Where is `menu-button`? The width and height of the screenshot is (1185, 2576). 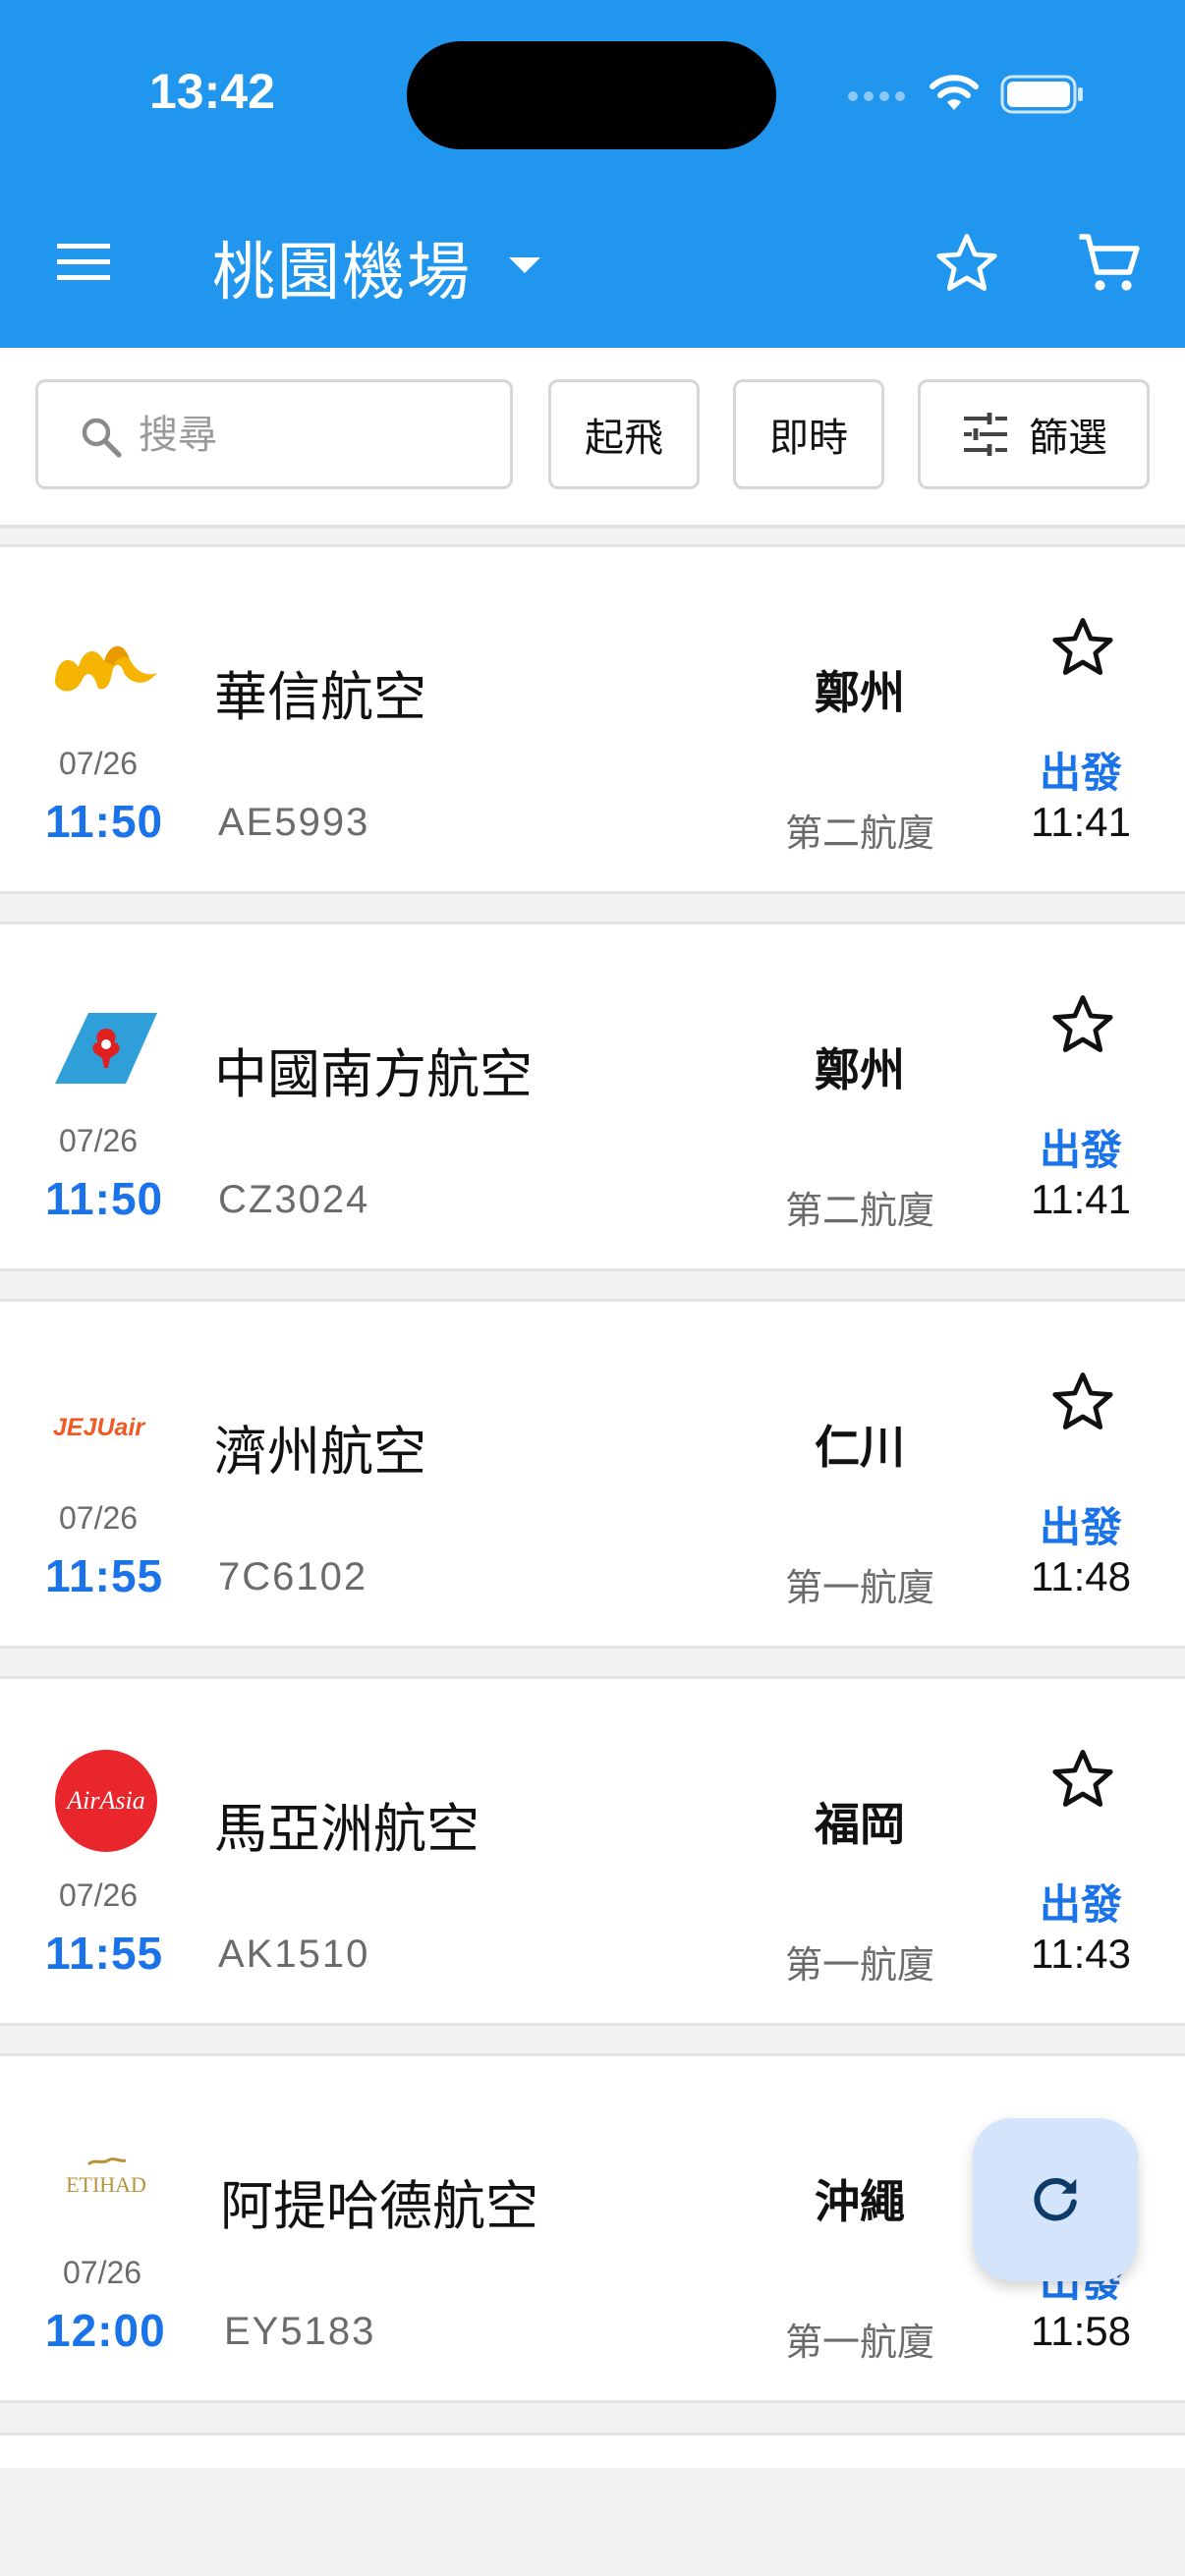
menu-button is located at coordinates (84, 262).